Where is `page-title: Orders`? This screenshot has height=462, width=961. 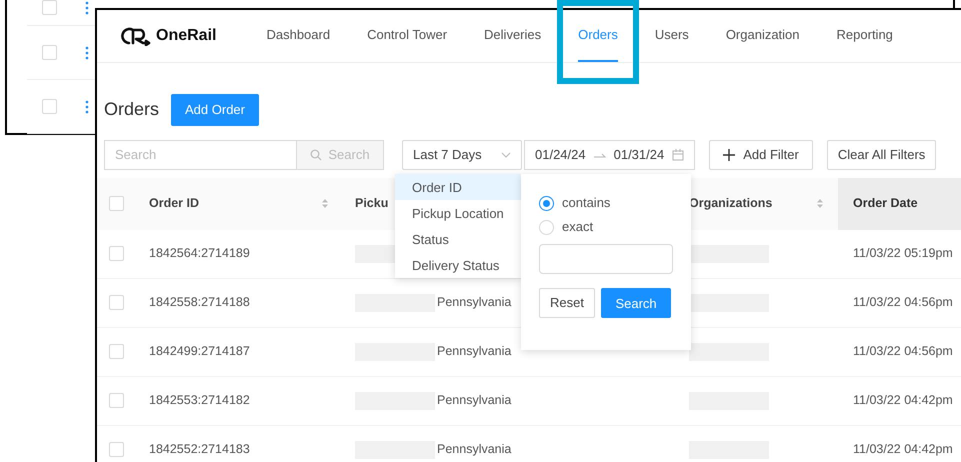 page-title: Orders is located at coordinates (132, 110).